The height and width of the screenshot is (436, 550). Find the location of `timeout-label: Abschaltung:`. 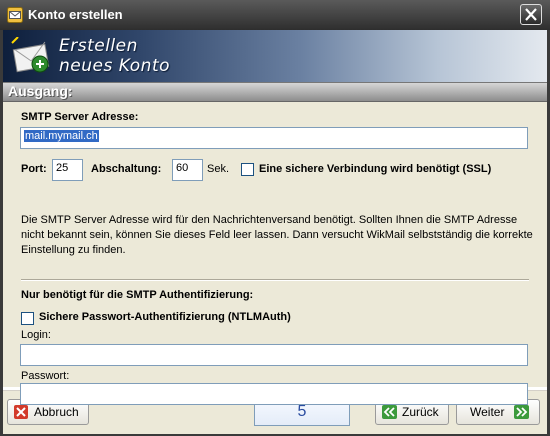

timeout-label: Abschaltung: is located at coordinates (126, 169).